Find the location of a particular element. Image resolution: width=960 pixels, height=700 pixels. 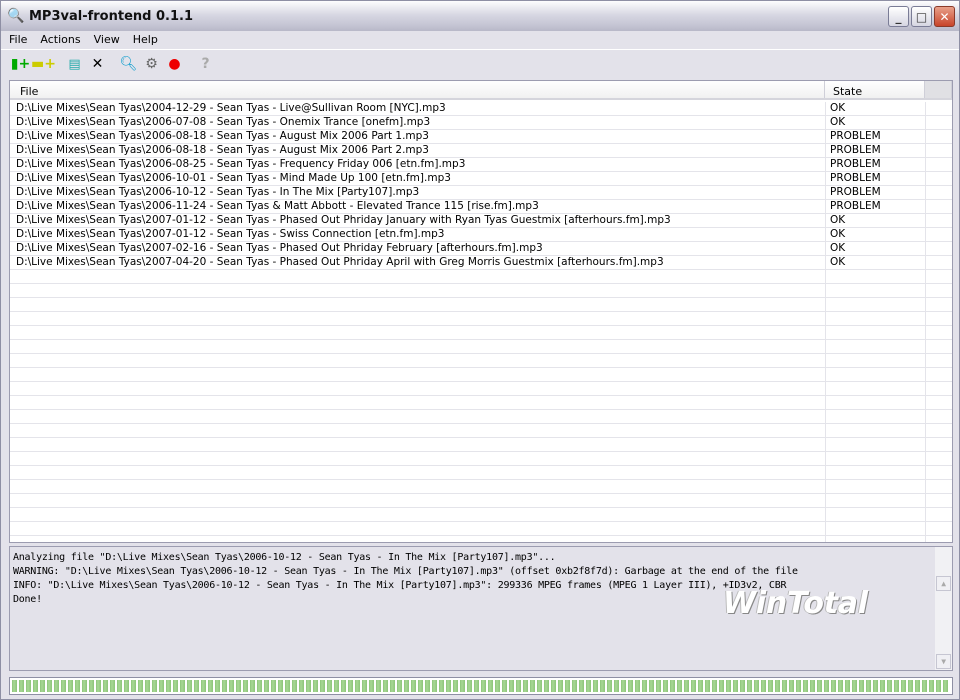

list-header: File State is located at coordinates (481, 90).